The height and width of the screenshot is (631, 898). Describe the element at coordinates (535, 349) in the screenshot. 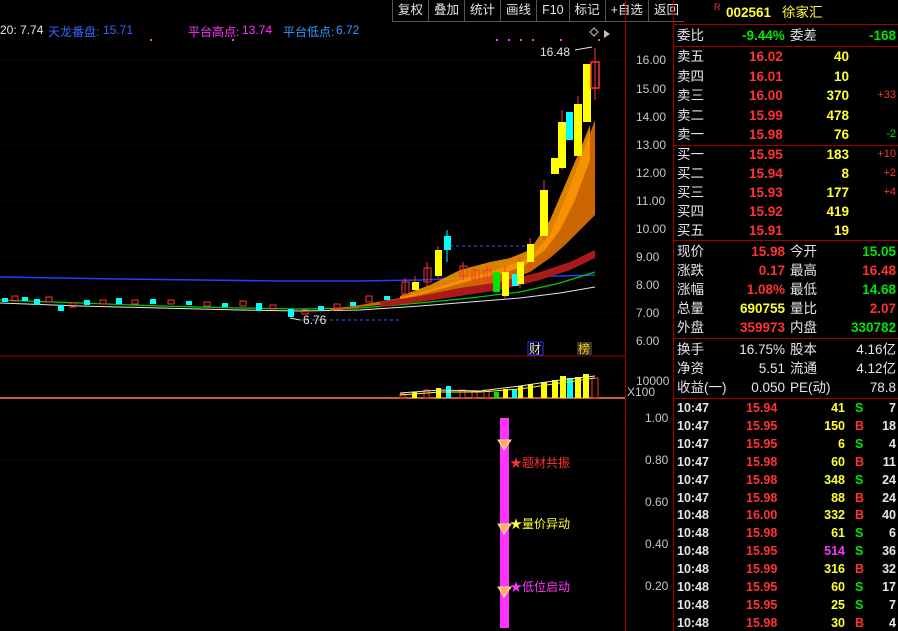

I see `cai-marker: 财` at that location.